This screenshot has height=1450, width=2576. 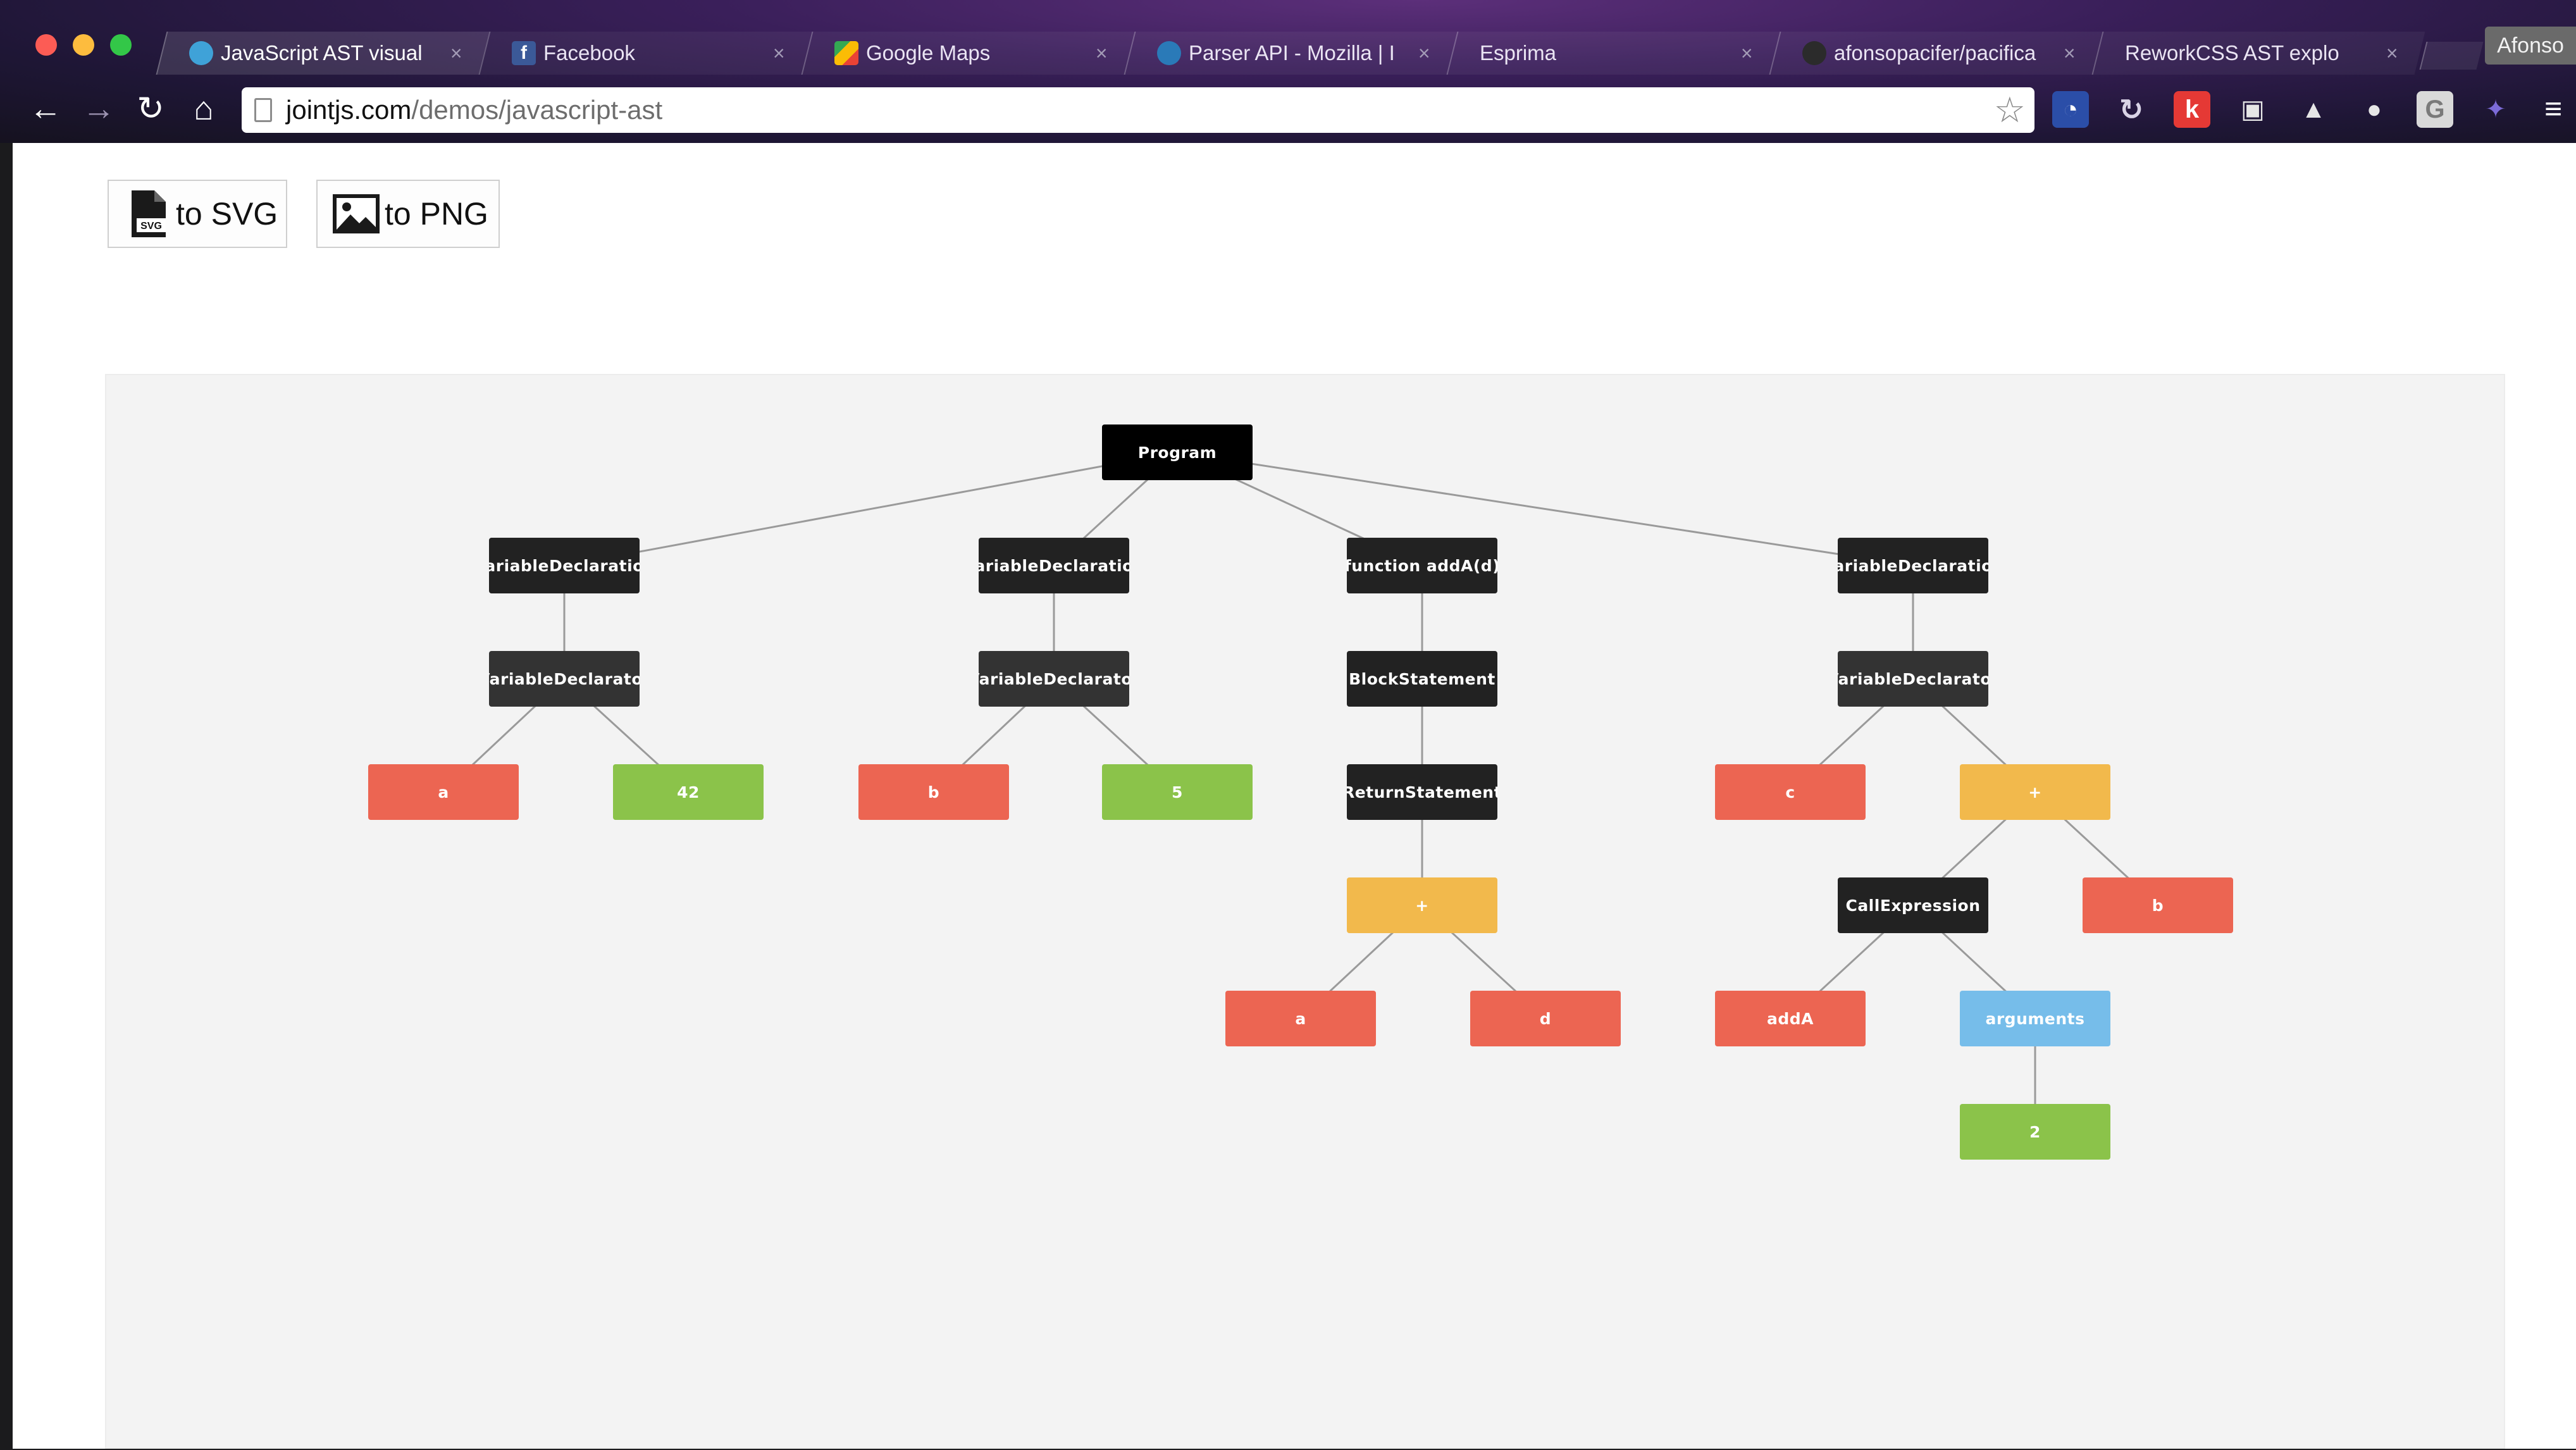 I want to click on page-icon, so click(x=263, y=110).